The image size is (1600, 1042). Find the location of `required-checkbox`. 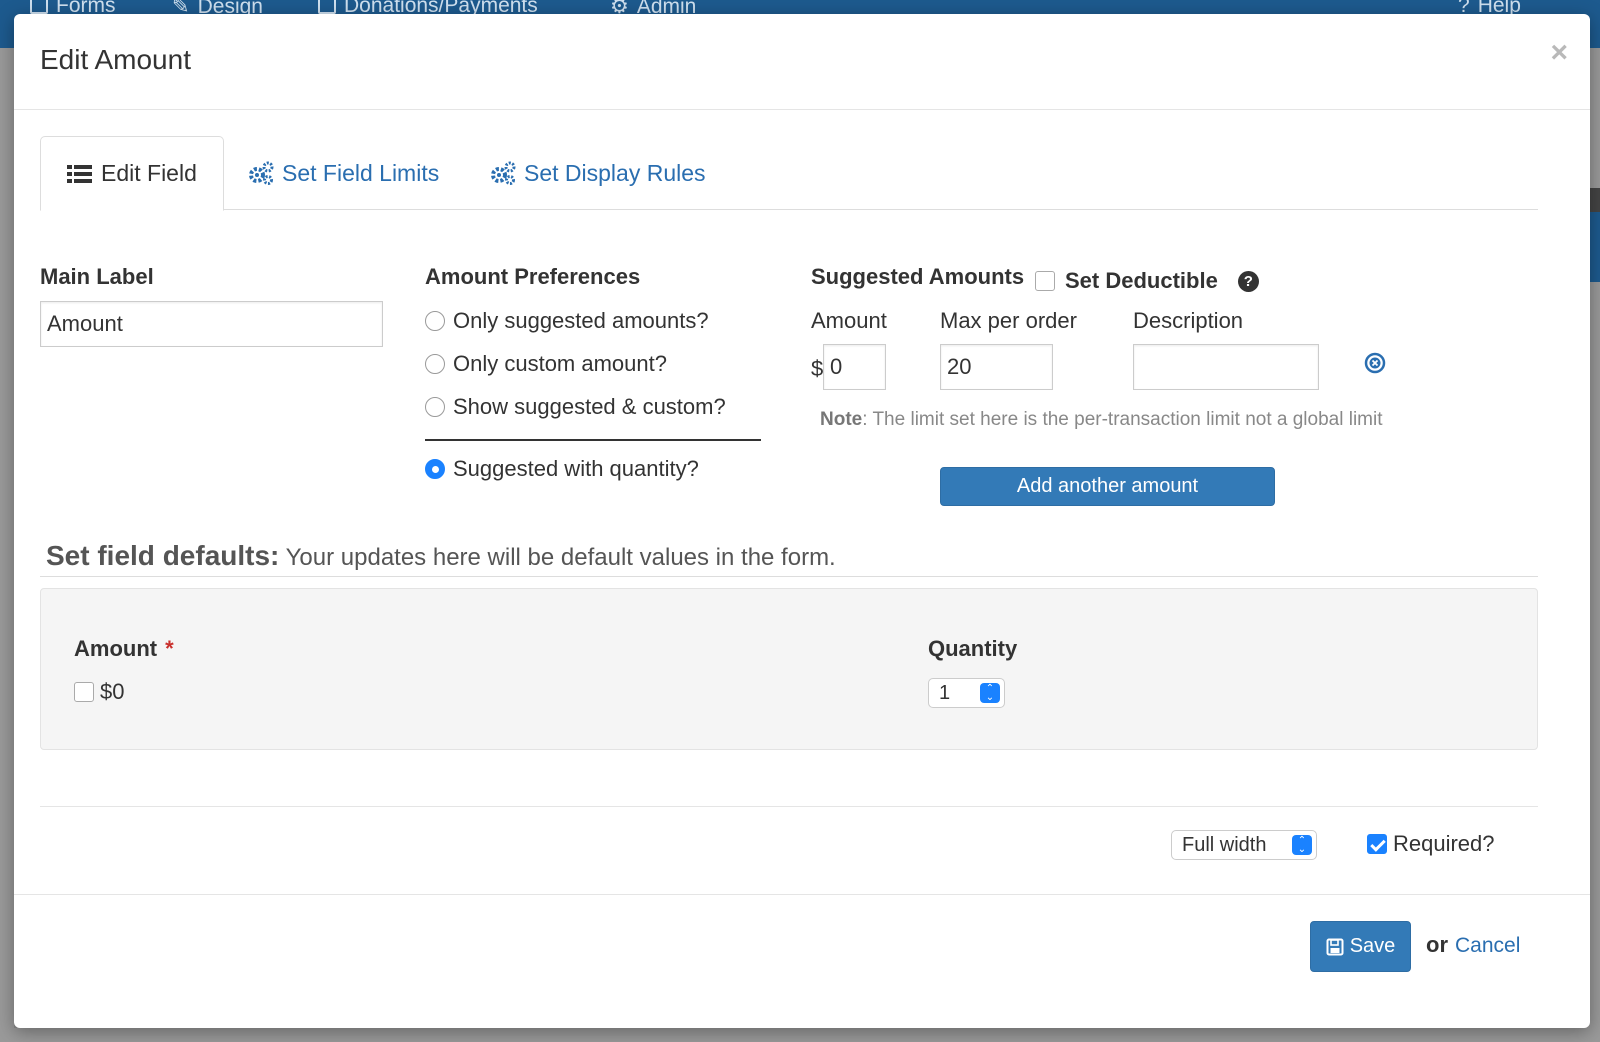

required-checkbox is located at coordinates (1377, 844).